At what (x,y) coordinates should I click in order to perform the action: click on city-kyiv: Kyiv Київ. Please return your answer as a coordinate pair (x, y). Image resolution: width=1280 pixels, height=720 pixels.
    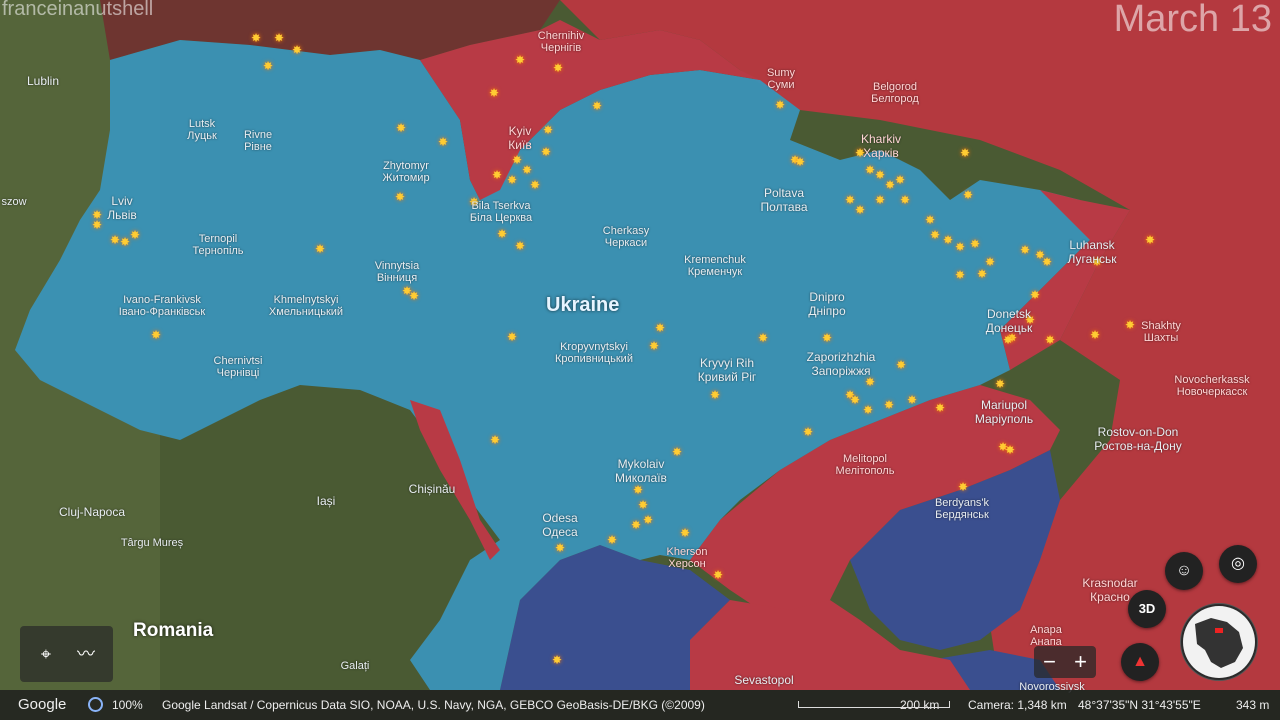
    Looking at the image, I should click on (519, 138).